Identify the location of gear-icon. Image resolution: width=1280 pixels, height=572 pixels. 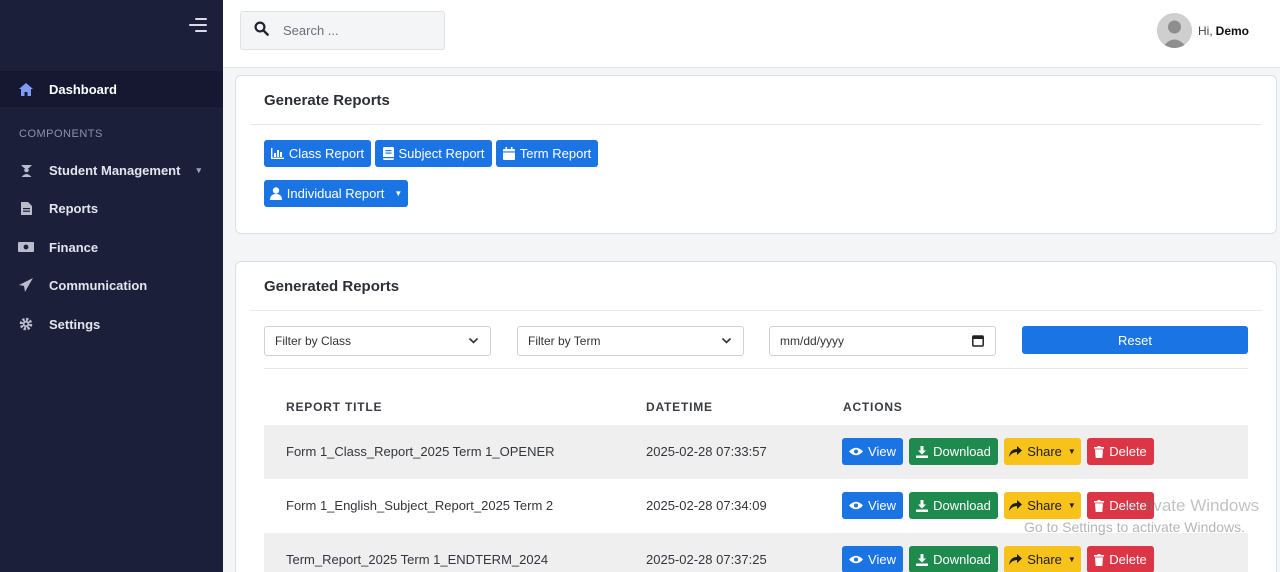
(26, 324).